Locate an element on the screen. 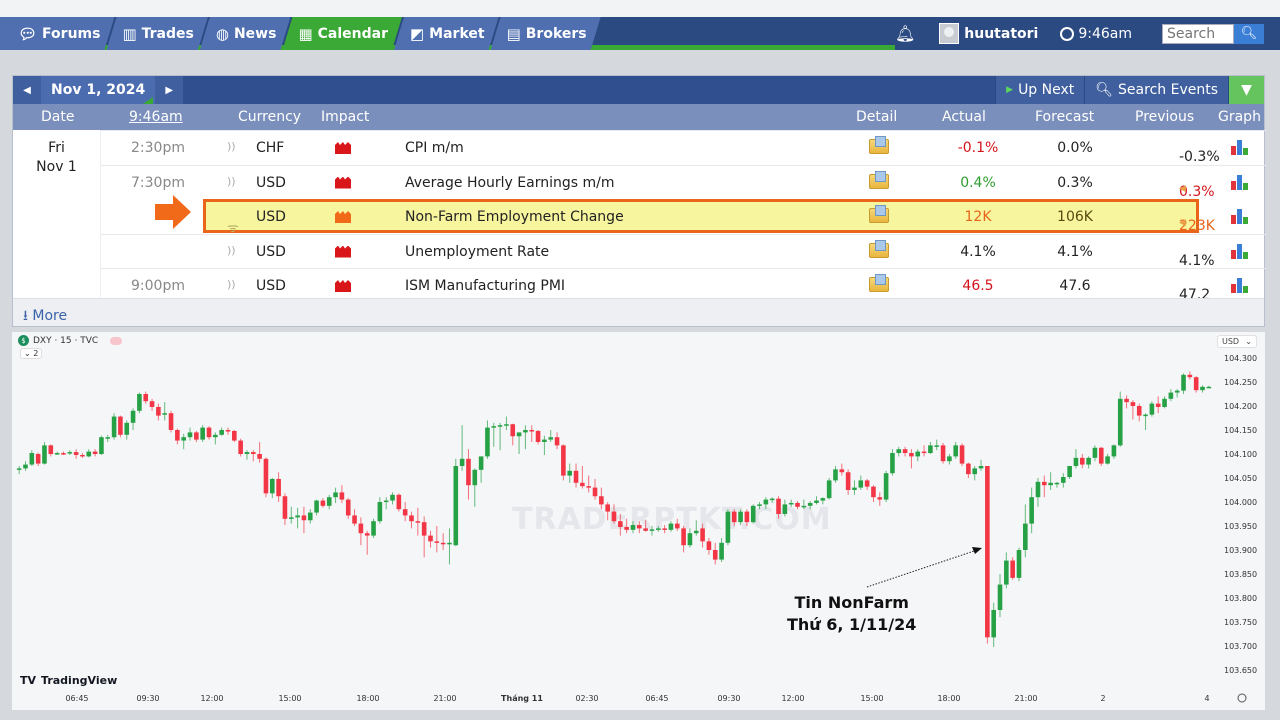 Image resolution: width=1280 pixels, height=720 pixels. y-tick-label: 103.850 is located at coordinates (1240, 574).